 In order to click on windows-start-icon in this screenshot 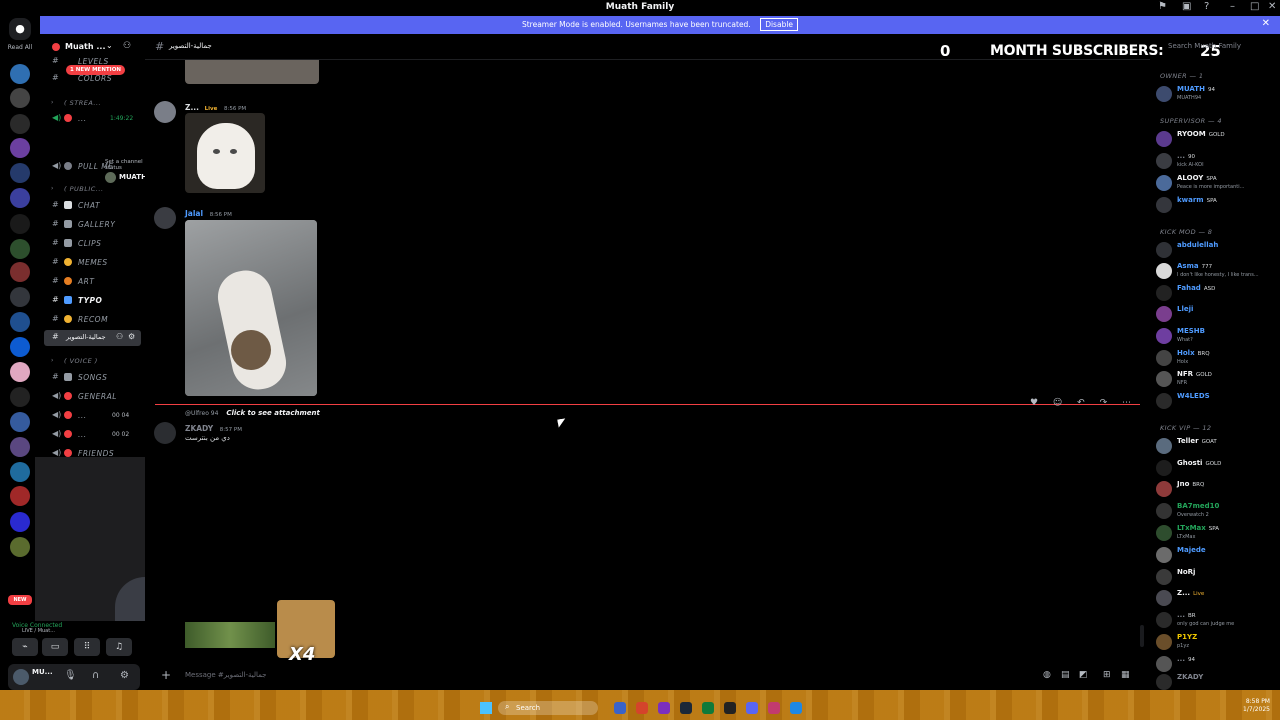, I will do `click(486, 708)`.